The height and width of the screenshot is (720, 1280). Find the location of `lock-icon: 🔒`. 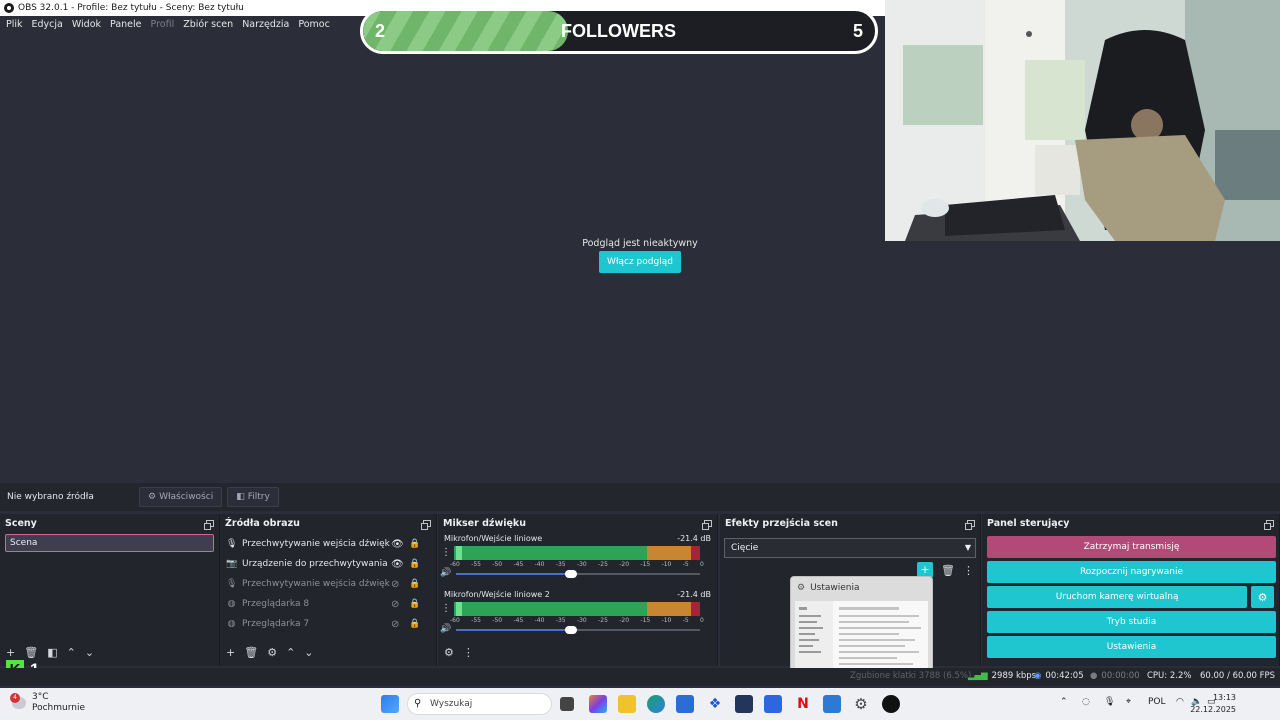

lock-icon: 🔒 is located at coordinates (414, 584).